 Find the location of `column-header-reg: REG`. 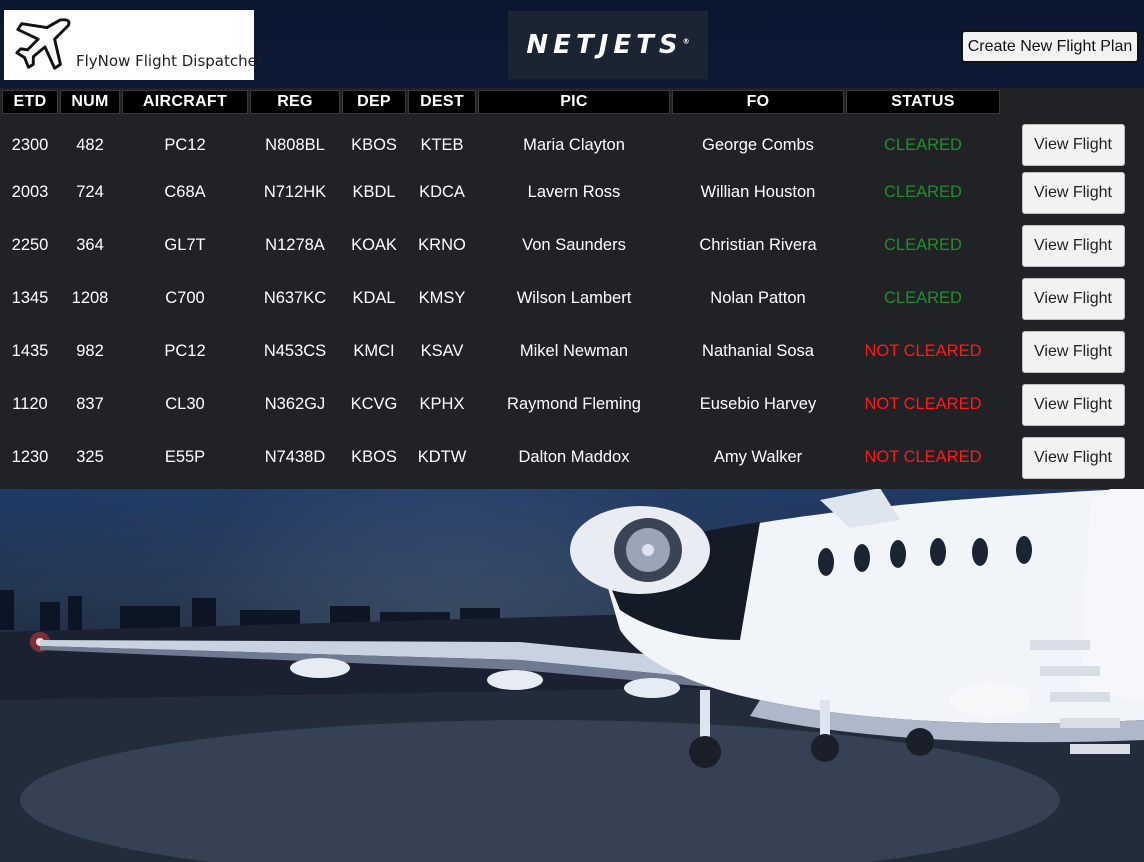

column-header-reg: REG is located at coordinates (295, 102).